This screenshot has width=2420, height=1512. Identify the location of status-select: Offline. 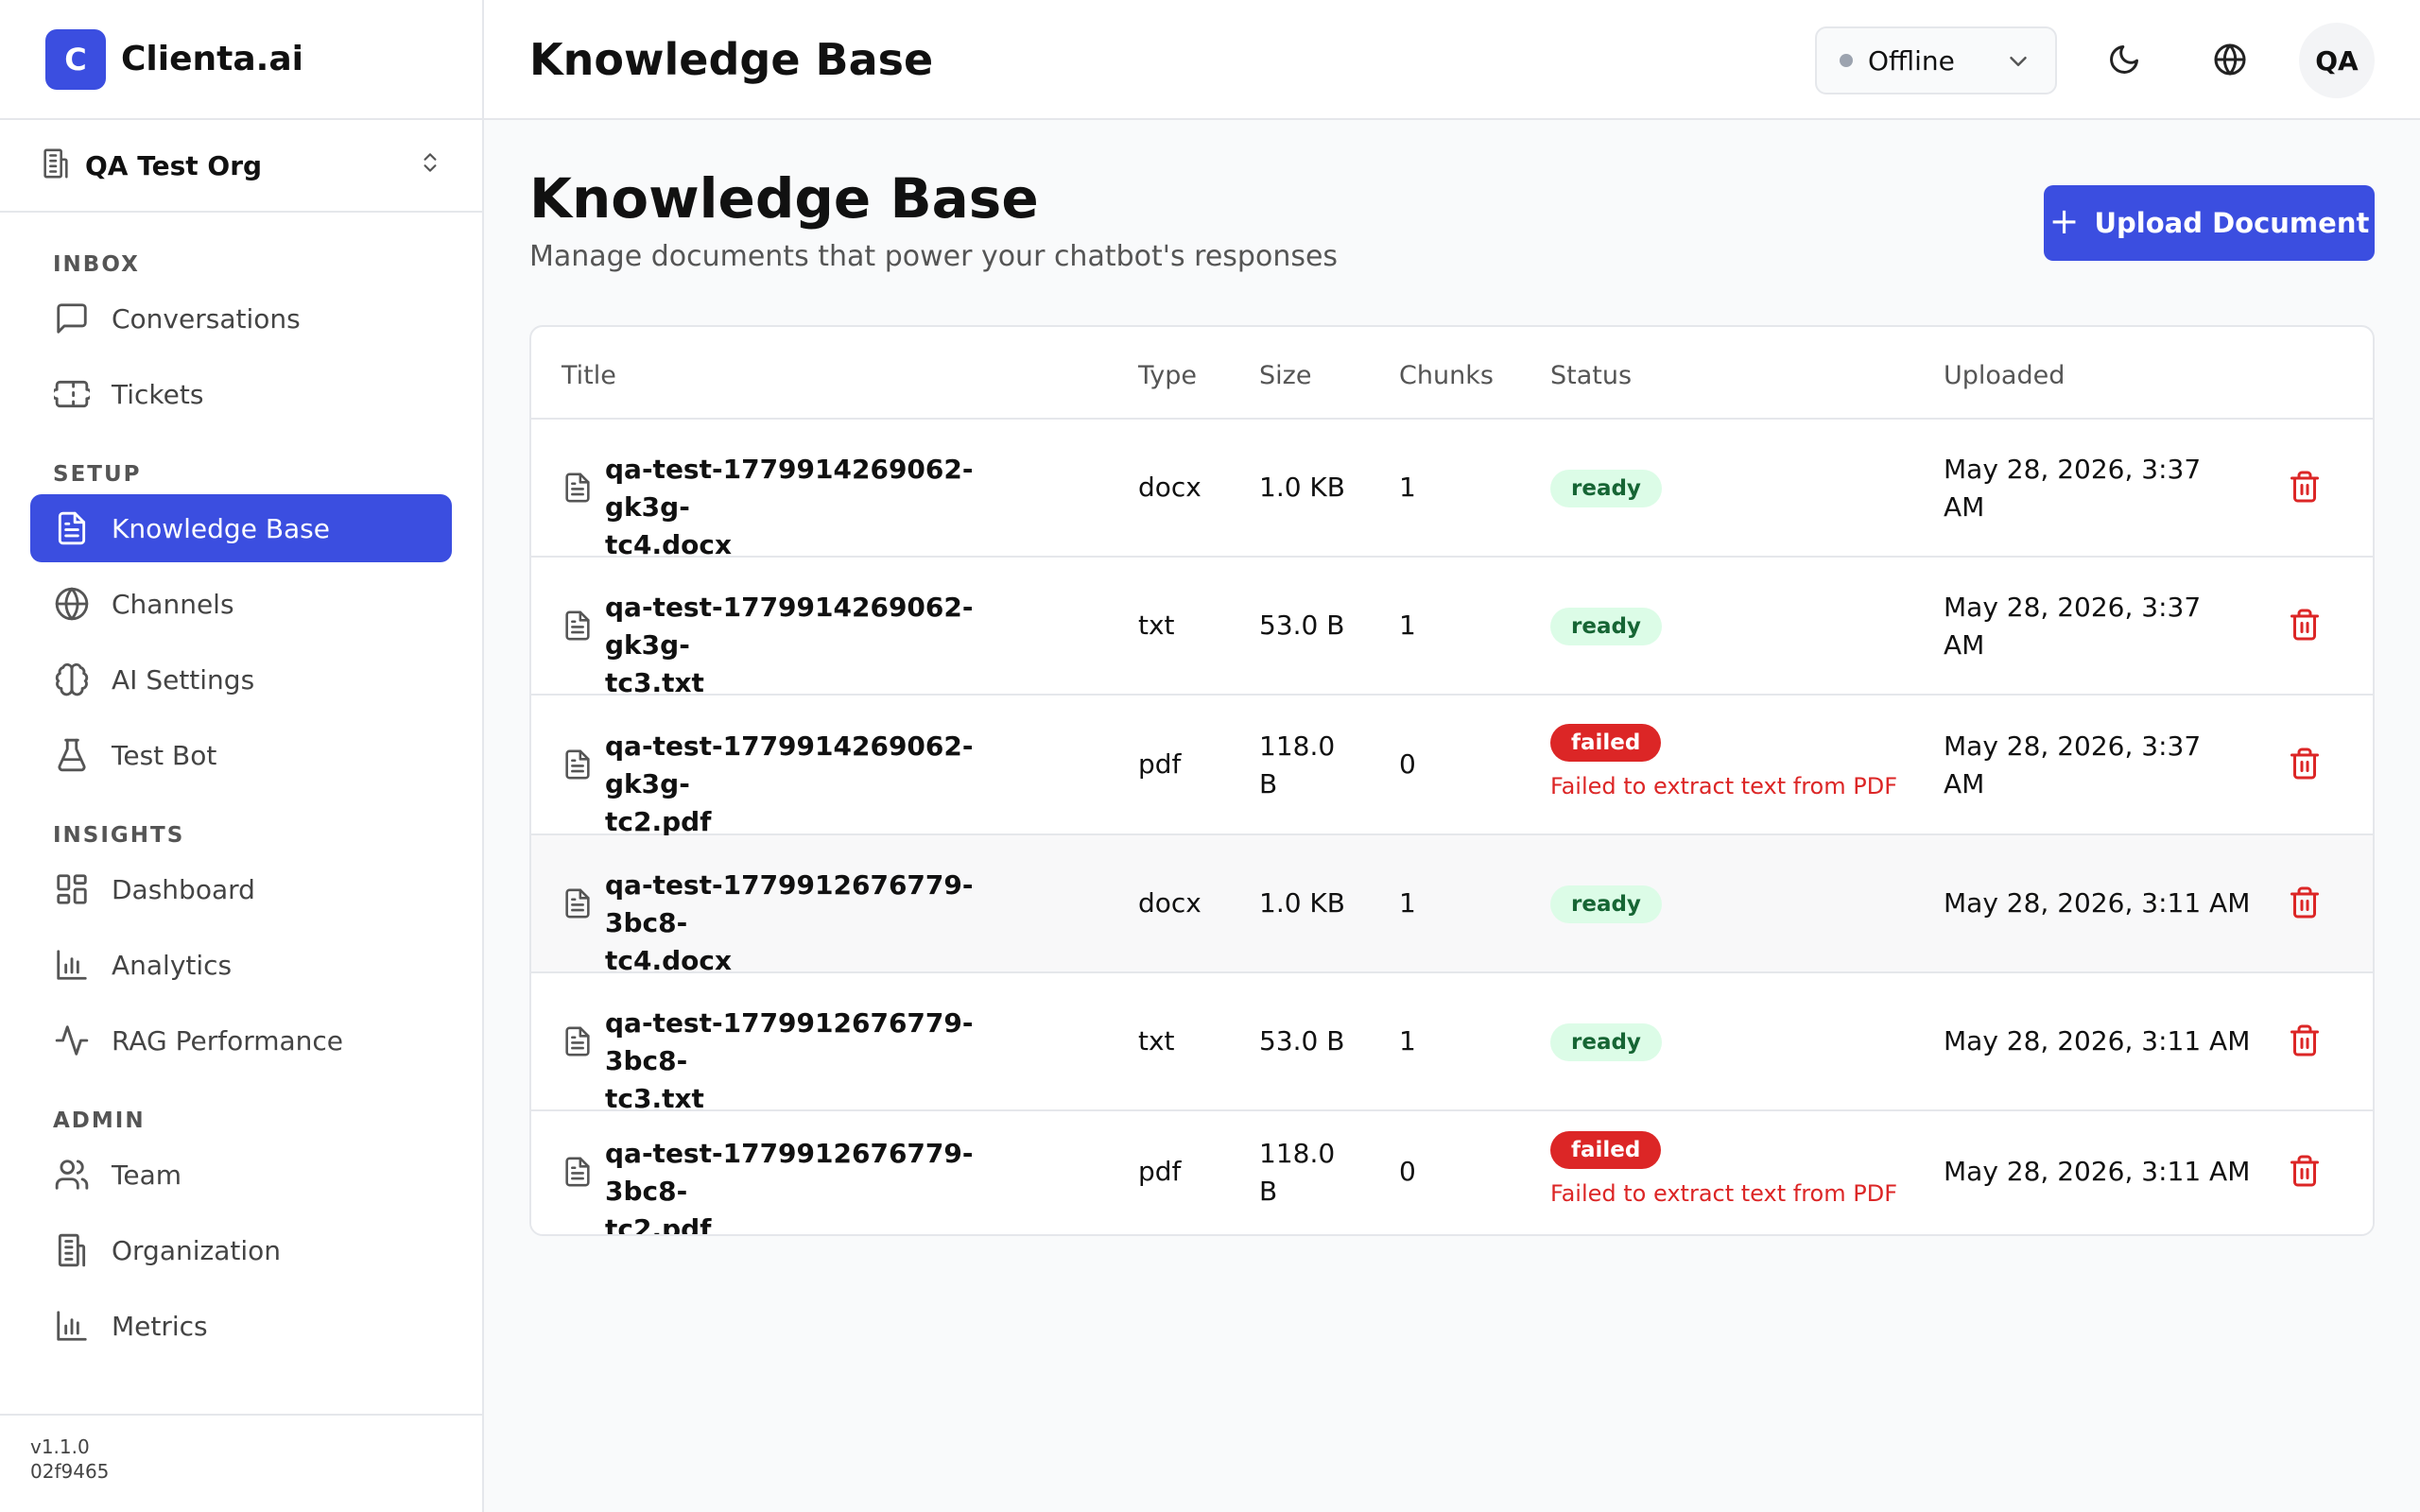
(1936, 60).